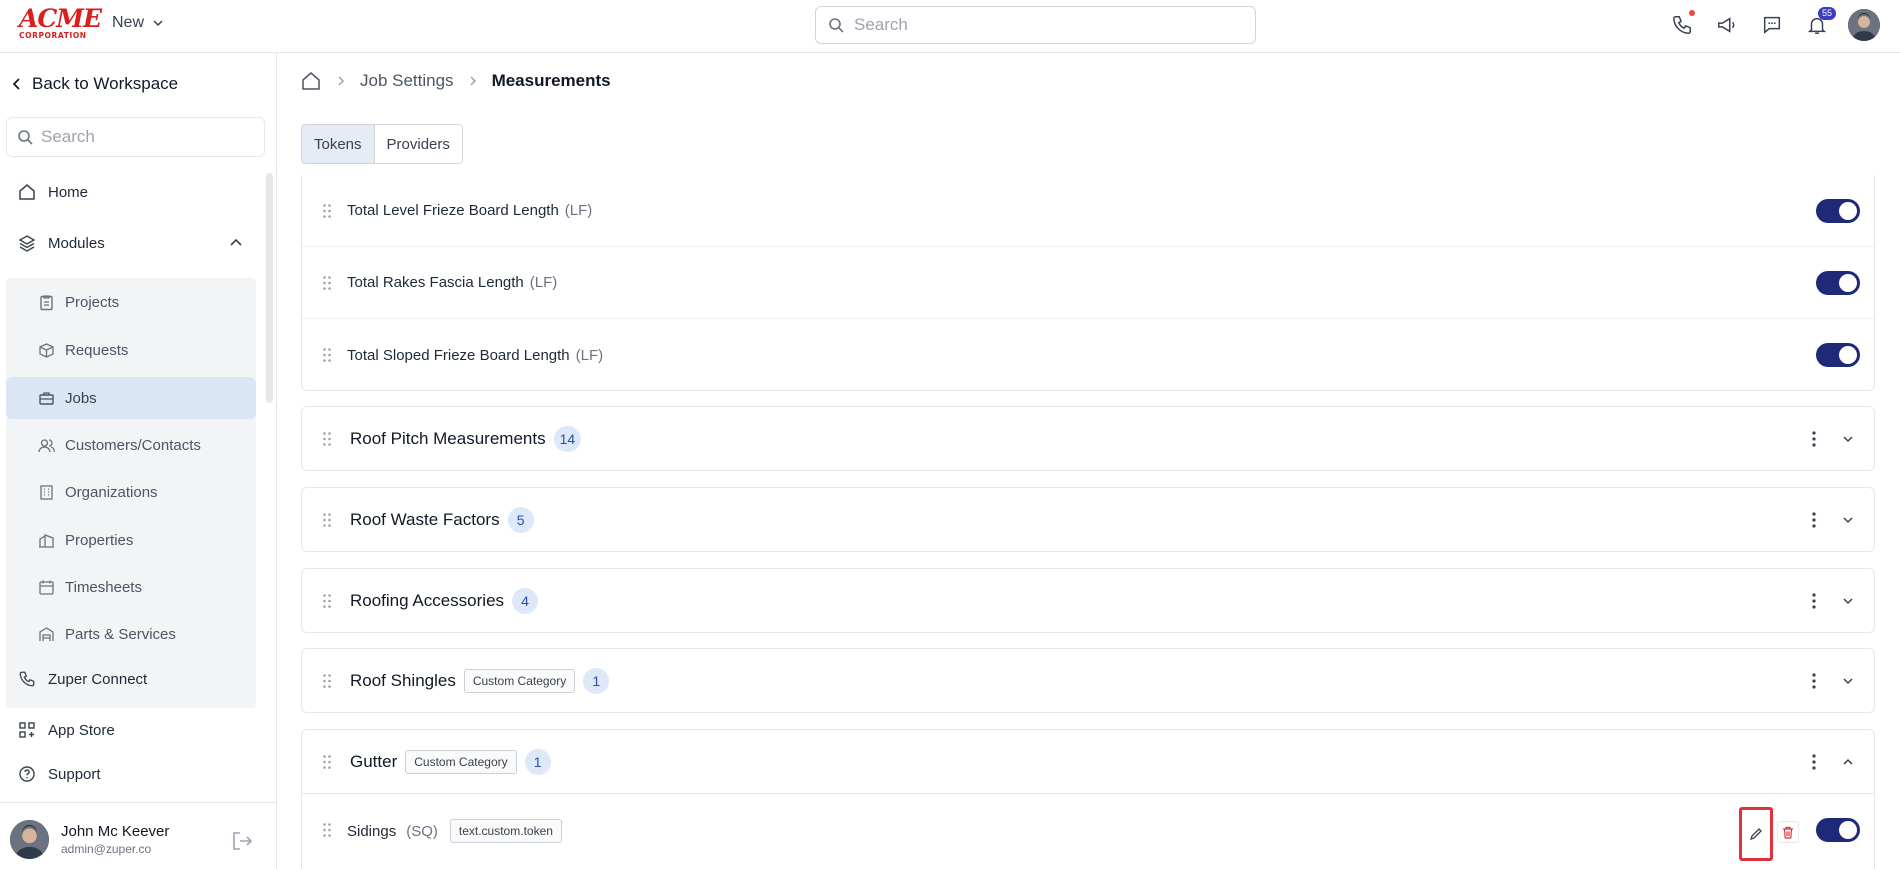 Image resolution: width=1900 pixels, height=869 pixels. What do you see at coordinates (1864, 25) in the screenshot?
I see `user-avatar` at bounding box center [1864, 25].